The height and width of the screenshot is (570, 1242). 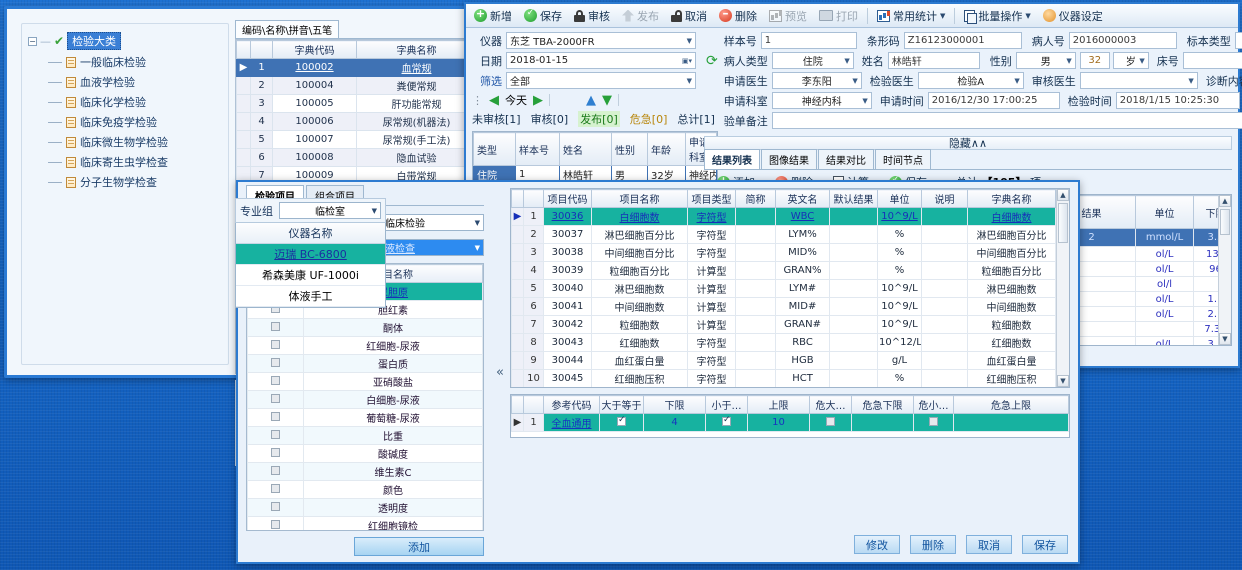 I want to click on instrument-list: 仪器名称 迈瑞 BC-6800 希森美康 UF-1000i 体液手工, so click(x=310, y=265).